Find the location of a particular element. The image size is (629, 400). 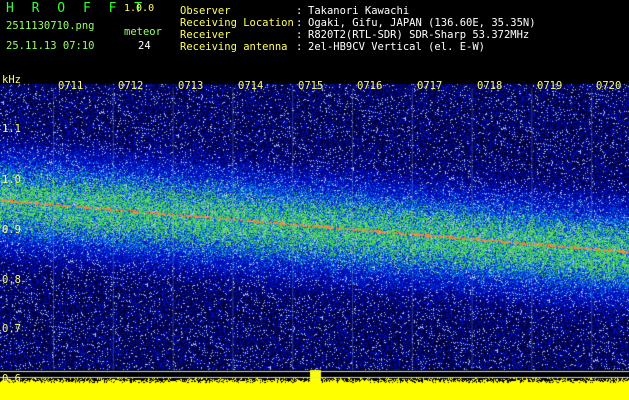

x-tick-0719: 0719 is located at coordinates (550, 86).